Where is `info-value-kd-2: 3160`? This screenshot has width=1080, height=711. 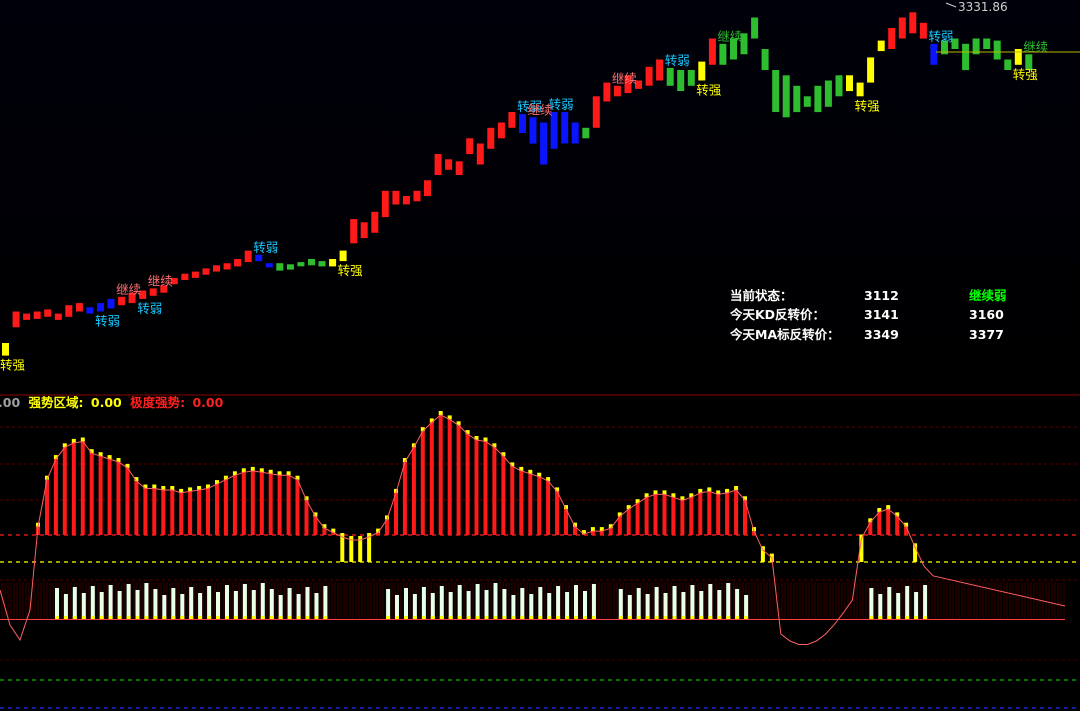
info-value-kd-2: 3160 is located at coordinates (986, 314).